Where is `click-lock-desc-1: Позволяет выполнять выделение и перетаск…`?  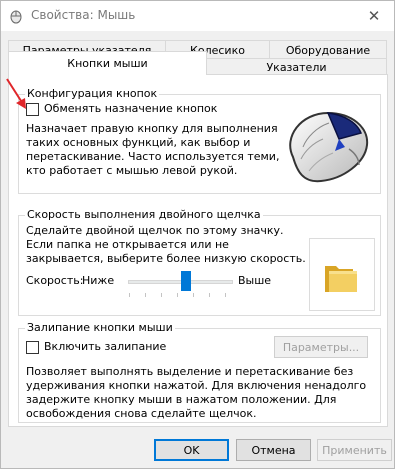 click-lock-desc-1: Позволяет выполнять выделение и перетаск… is located at coordinates (190, 371).